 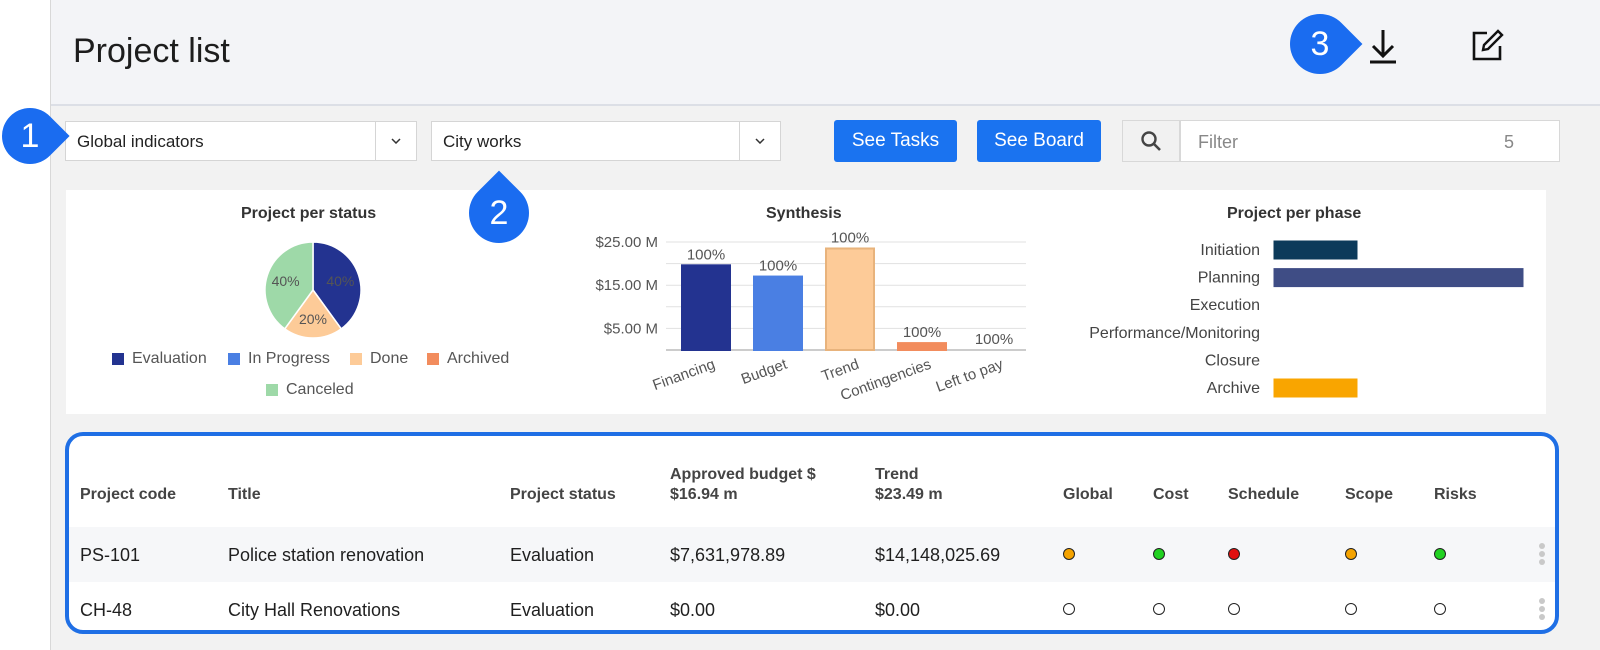 What do you see at coordinates (898, 610) in the screenshot?
I see `cell-trend: $0.00` at bounding box center [898, 610].